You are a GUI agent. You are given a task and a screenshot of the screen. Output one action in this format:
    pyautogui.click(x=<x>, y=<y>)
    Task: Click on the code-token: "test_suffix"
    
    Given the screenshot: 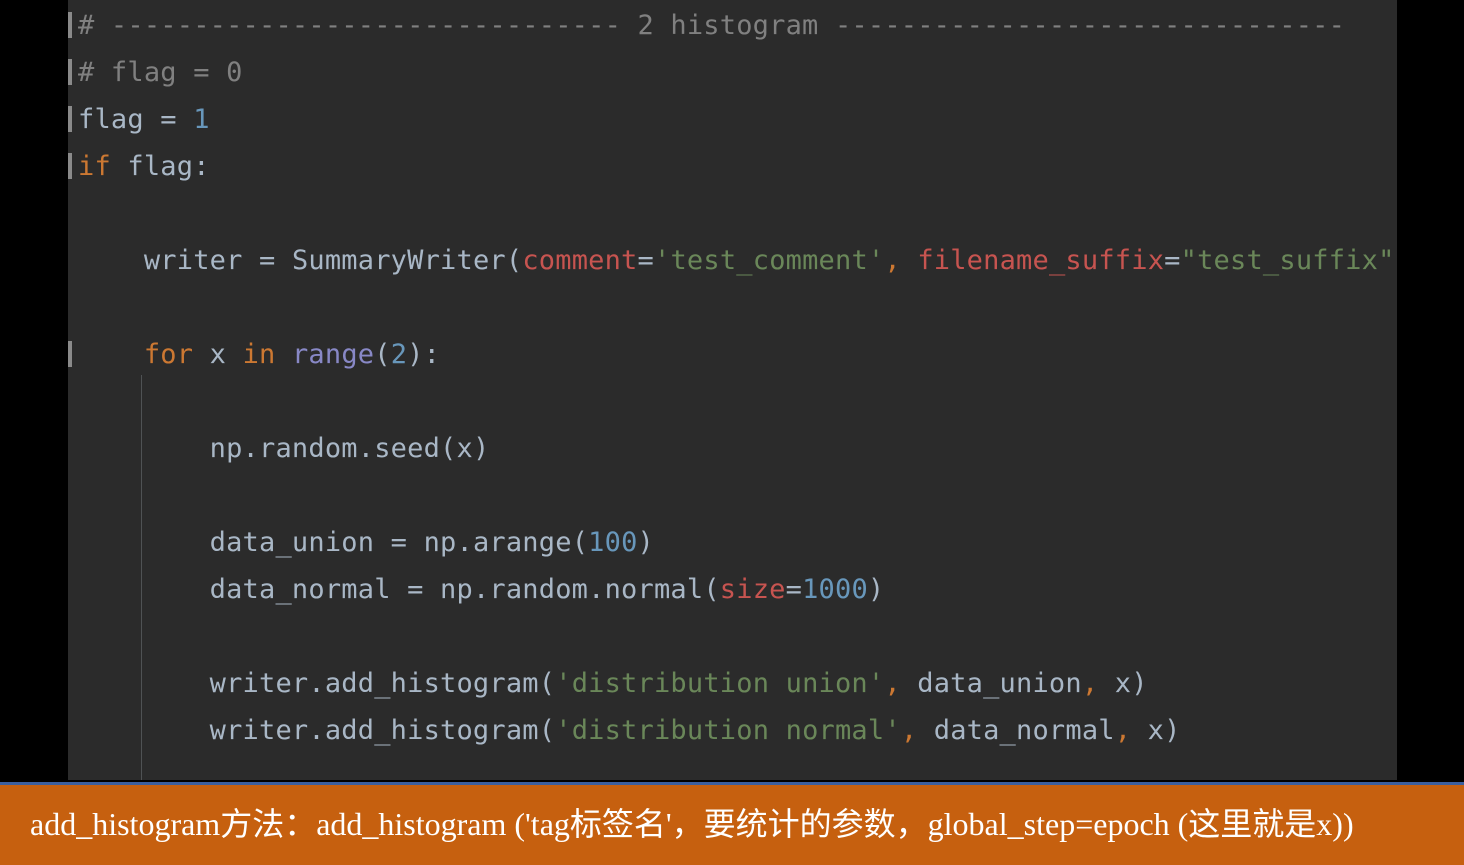 What is the action you would take?
    pyautogui.click(x=1287, y=260)
    